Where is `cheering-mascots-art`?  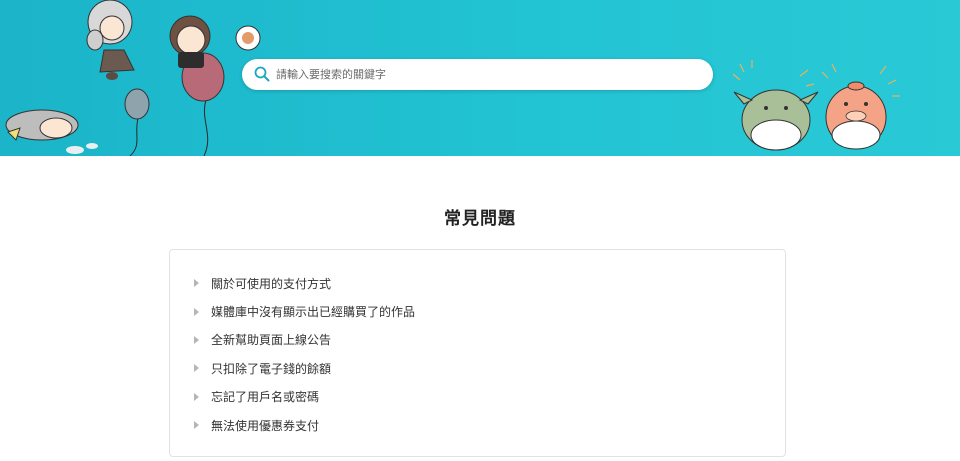
cheering-mascots-art is located at coordinates (816, 105).